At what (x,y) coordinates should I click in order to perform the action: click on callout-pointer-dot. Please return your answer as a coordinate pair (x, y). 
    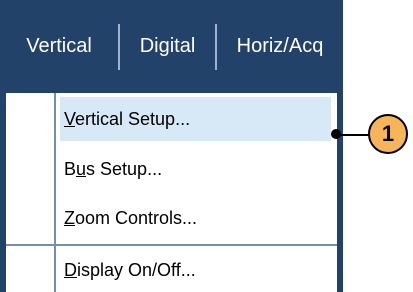
    Looking at the image, I should click on (336, 134).